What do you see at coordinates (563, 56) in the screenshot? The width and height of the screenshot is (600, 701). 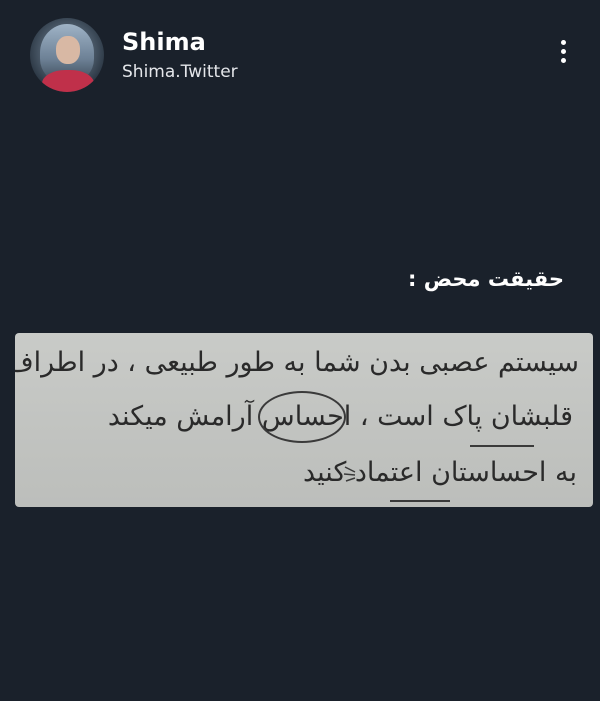 I see `more-options-button` at bounding box center [563, 56].